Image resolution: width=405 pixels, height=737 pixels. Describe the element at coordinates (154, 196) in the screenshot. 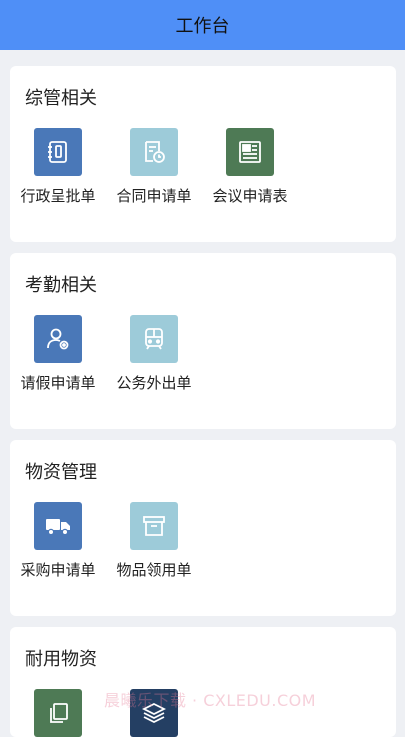

I see `item-label: 合同申请单` at that location.